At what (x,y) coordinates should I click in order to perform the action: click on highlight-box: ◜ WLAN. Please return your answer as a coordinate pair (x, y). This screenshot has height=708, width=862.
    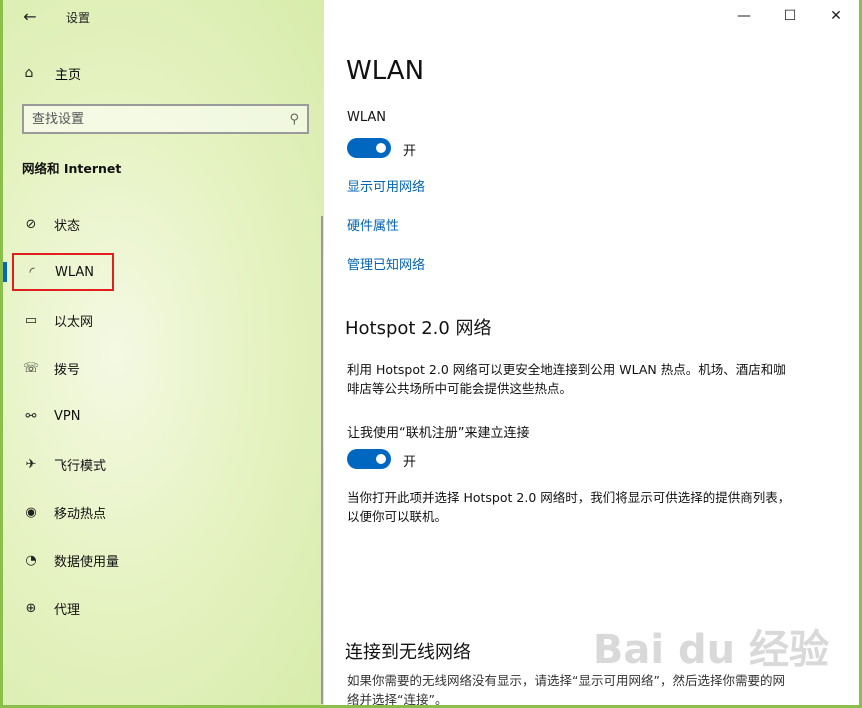
    Looking at the image, I should click on (63, 272).